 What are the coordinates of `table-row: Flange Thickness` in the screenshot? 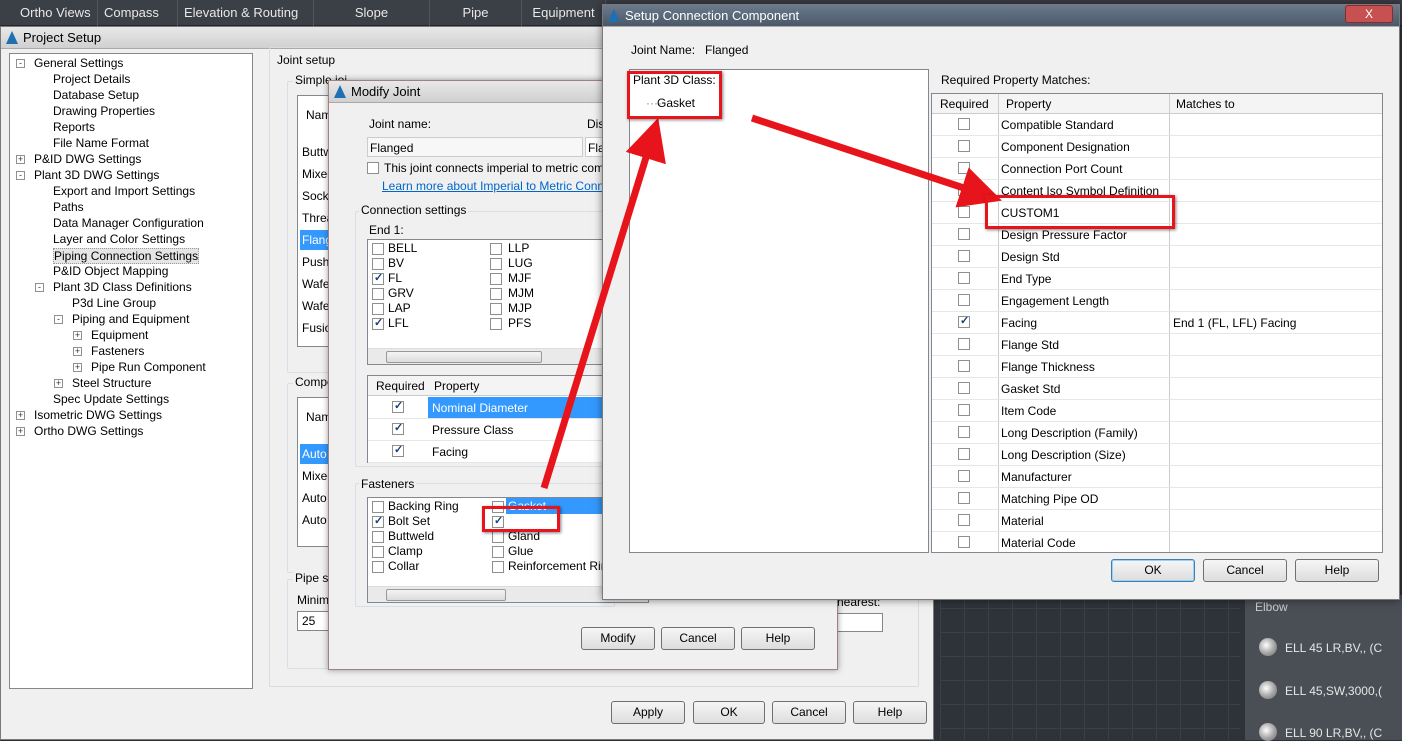 It's located at (1157, 367).